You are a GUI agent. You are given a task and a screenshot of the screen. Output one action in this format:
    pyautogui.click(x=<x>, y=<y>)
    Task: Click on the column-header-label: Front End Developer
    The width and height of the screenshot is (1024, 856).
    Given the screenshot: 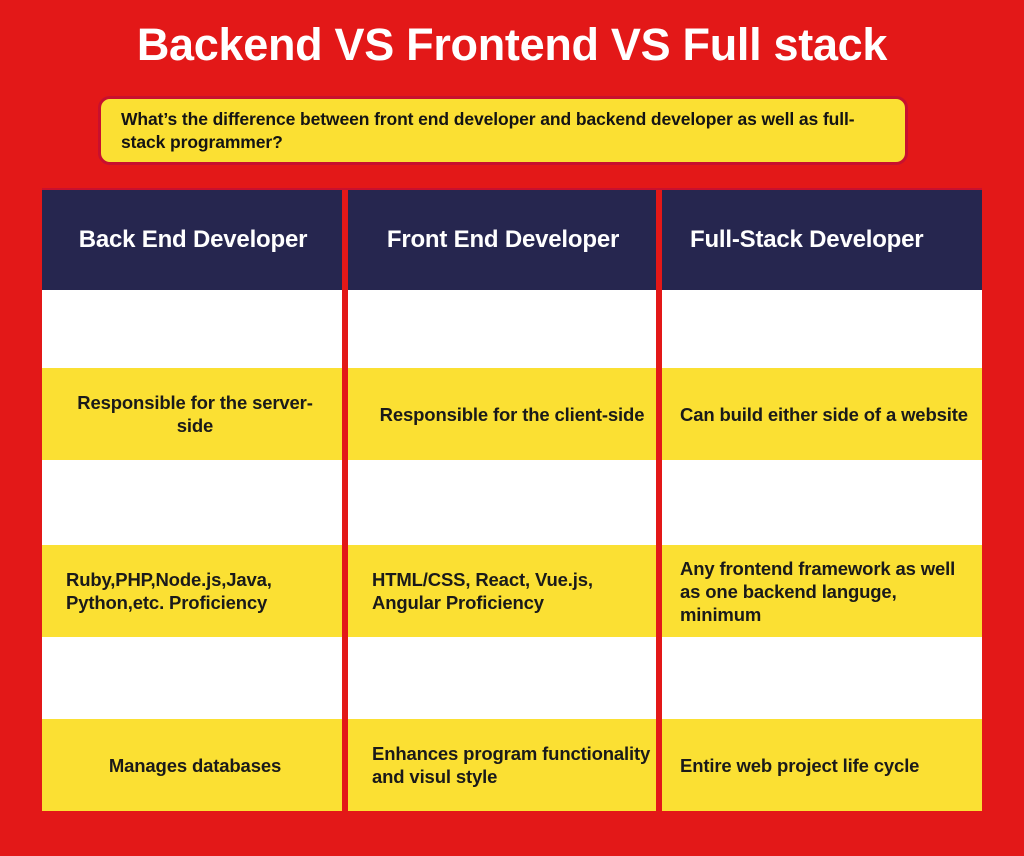 What is the action you would take?
    pyautogui.click(x=503, y=239)
    